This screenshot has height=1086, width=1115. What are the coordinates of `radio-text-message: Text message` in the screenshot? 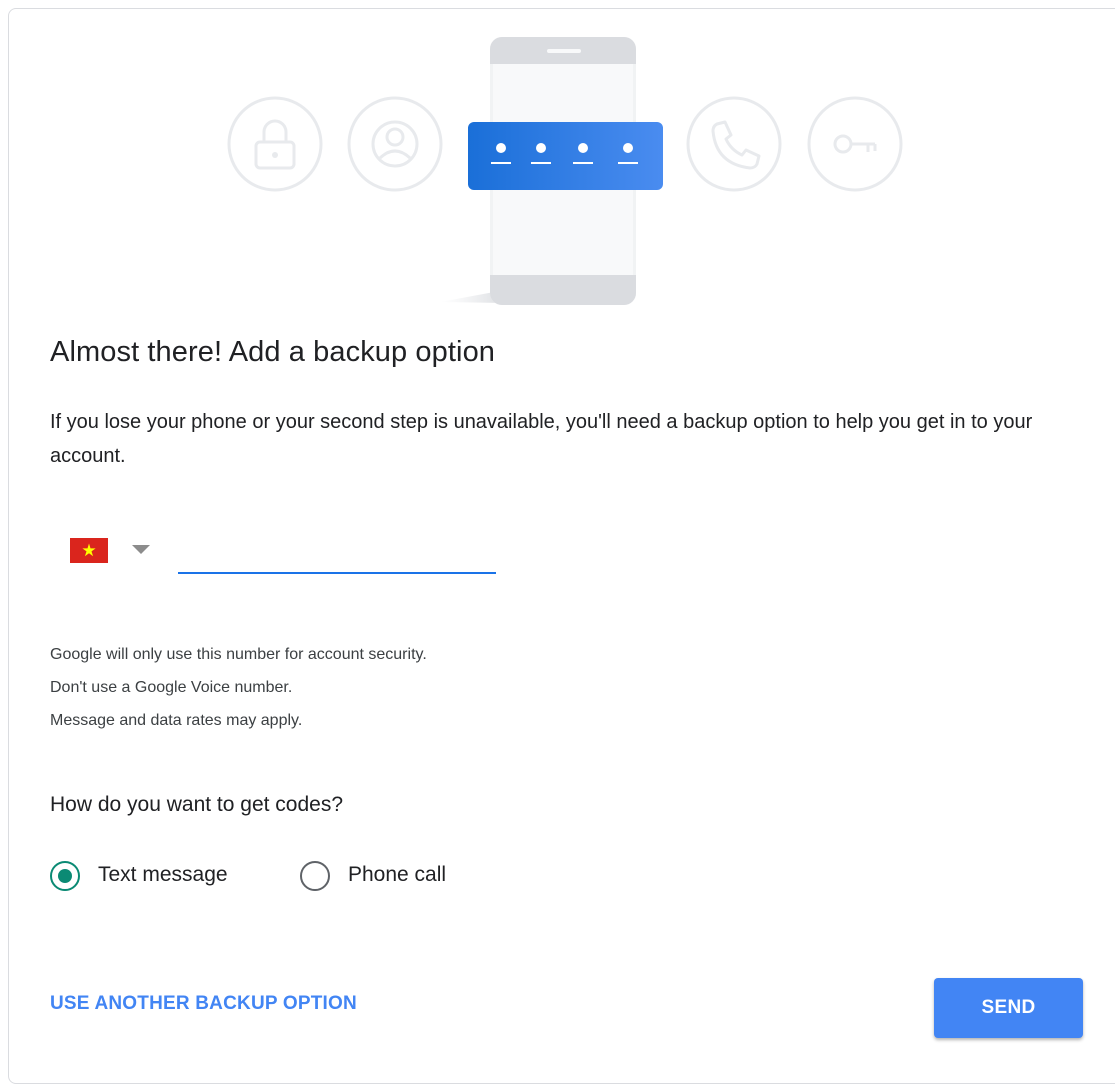 It's located at (139, 876).